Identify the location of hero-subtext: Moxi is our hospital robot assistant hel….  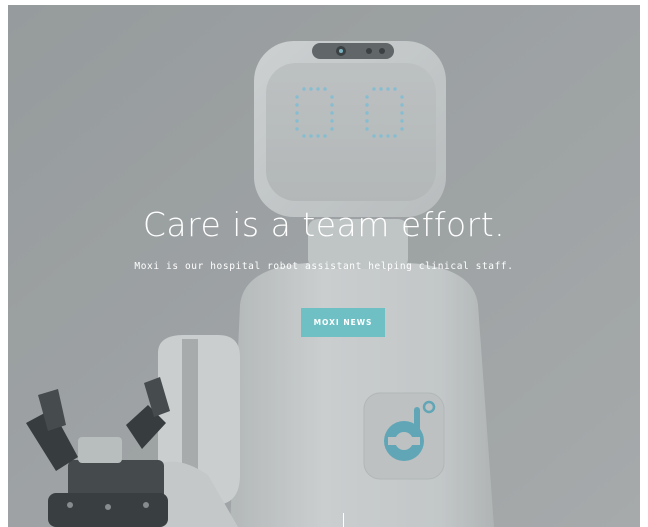
(324, 266).